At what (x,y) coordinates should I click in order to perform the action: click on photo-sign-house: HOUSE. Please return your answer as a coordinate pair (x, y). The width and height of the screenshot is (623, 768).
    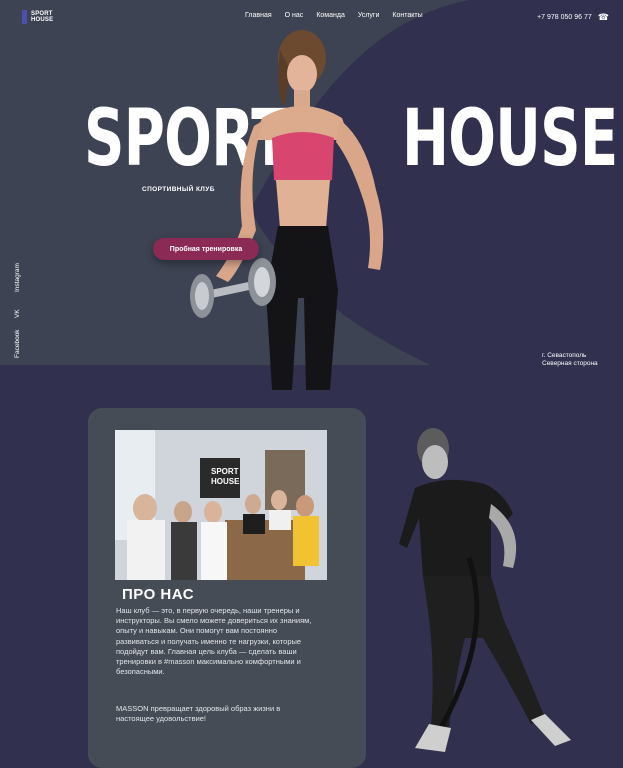
    Looking at the image, I should click on (225, 481).